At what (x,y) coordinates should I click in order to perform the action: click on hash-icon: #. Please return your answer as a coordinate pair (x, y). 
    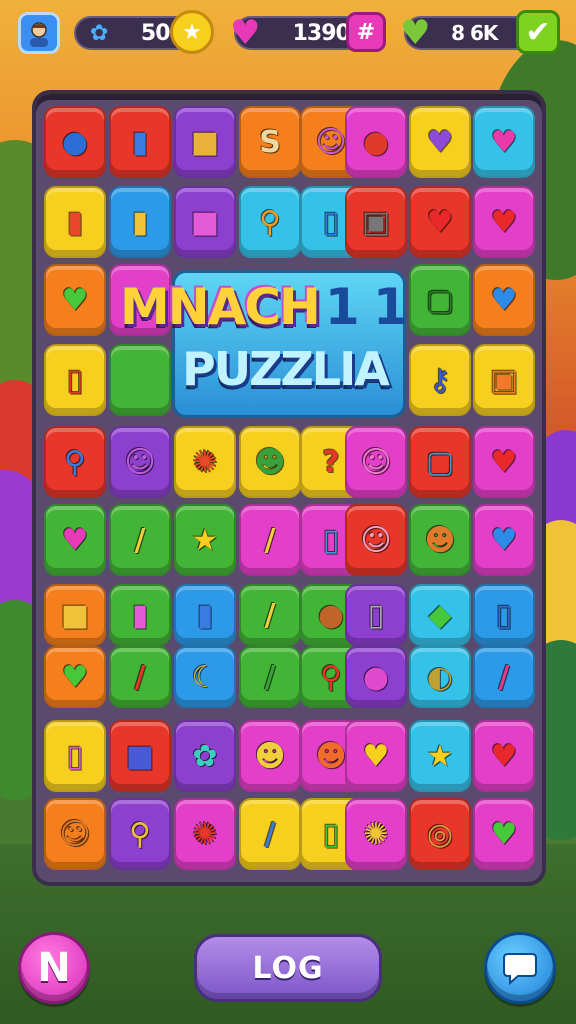
    Looking at the image, I should click on (366, 32).